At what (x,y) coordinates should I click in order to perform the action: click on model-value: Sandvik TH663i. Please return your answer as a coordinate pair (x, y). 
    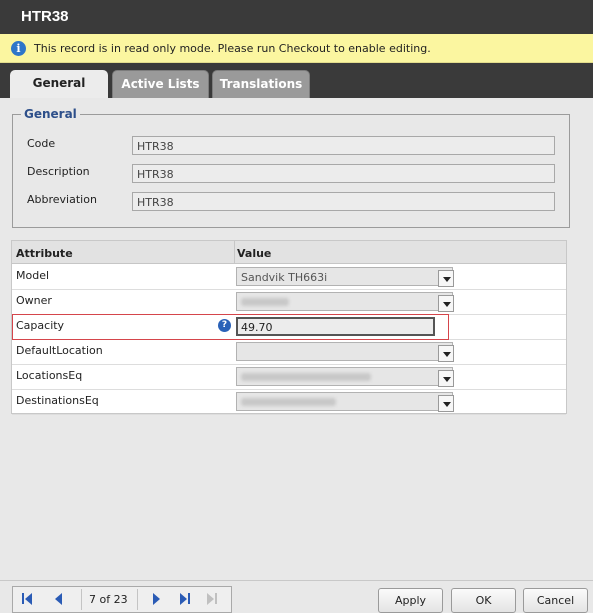
    Looking at the image, I should click on (284, 277).